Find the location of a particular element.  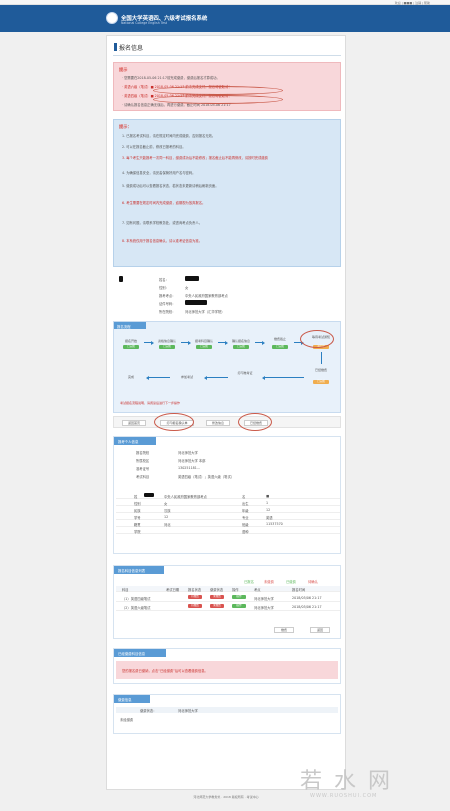

action-bar: 返回首页 打印报名确认单 修改信息 已经缴费 is located at coordinates (227, 422).